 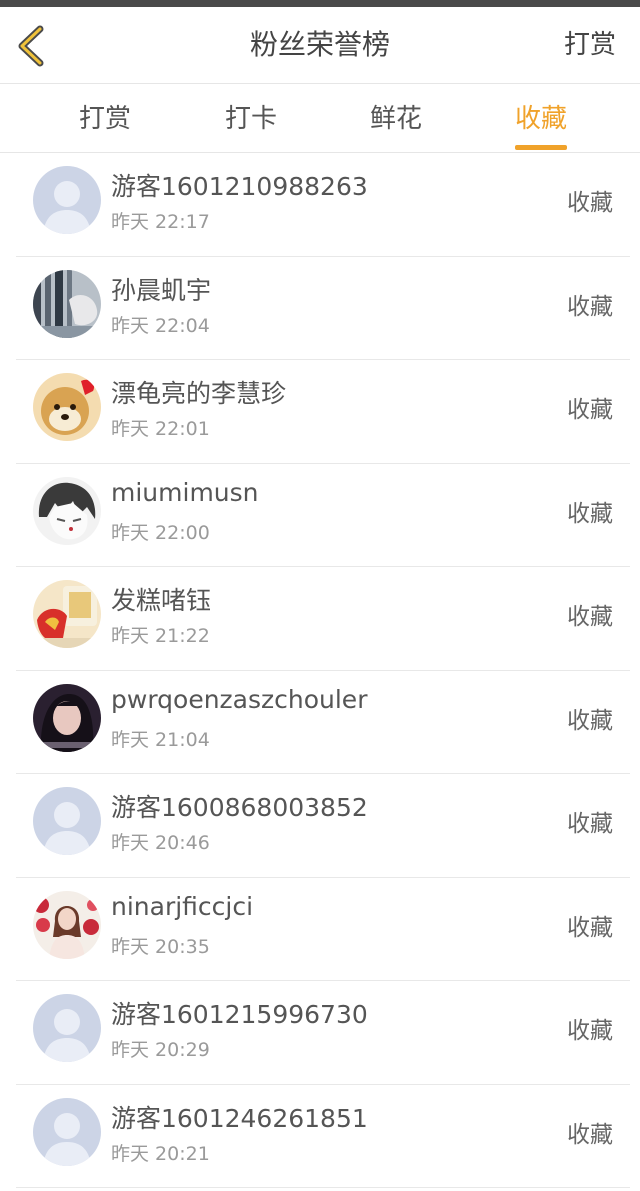 I want to click on fan-name: 漂龟亮的李慧珍, so click(x=198, y=392).